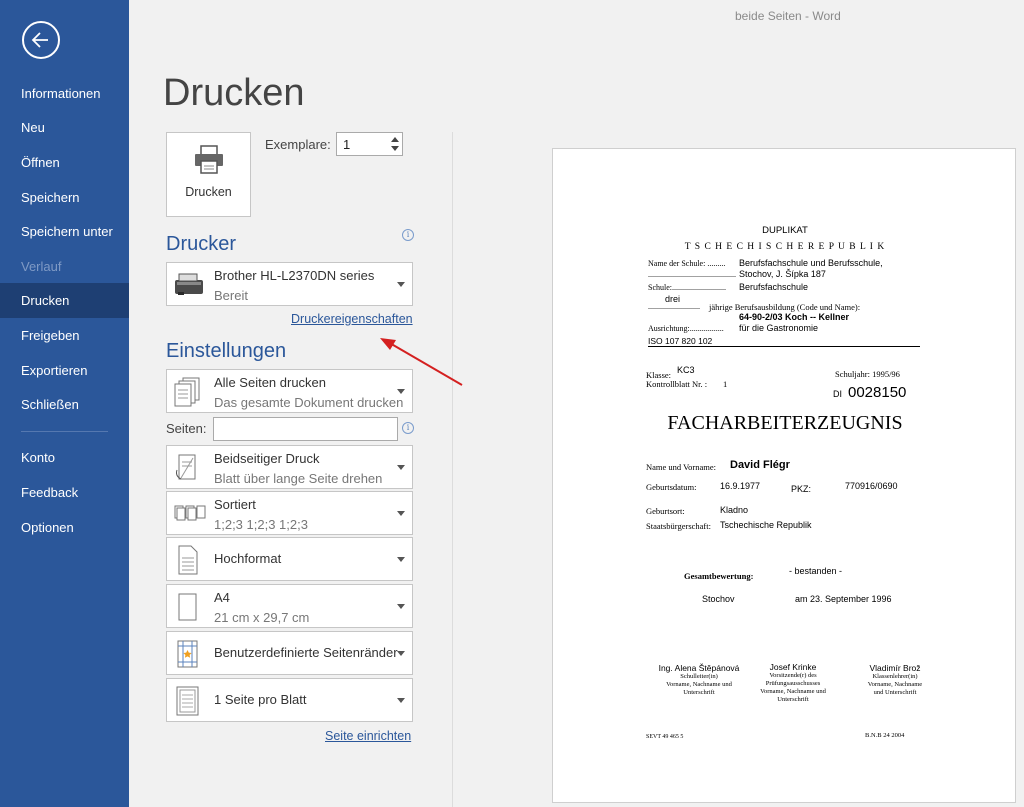 The image size is (1024, 807). I want to click on printer-info-icon: i, so click(408, 235).